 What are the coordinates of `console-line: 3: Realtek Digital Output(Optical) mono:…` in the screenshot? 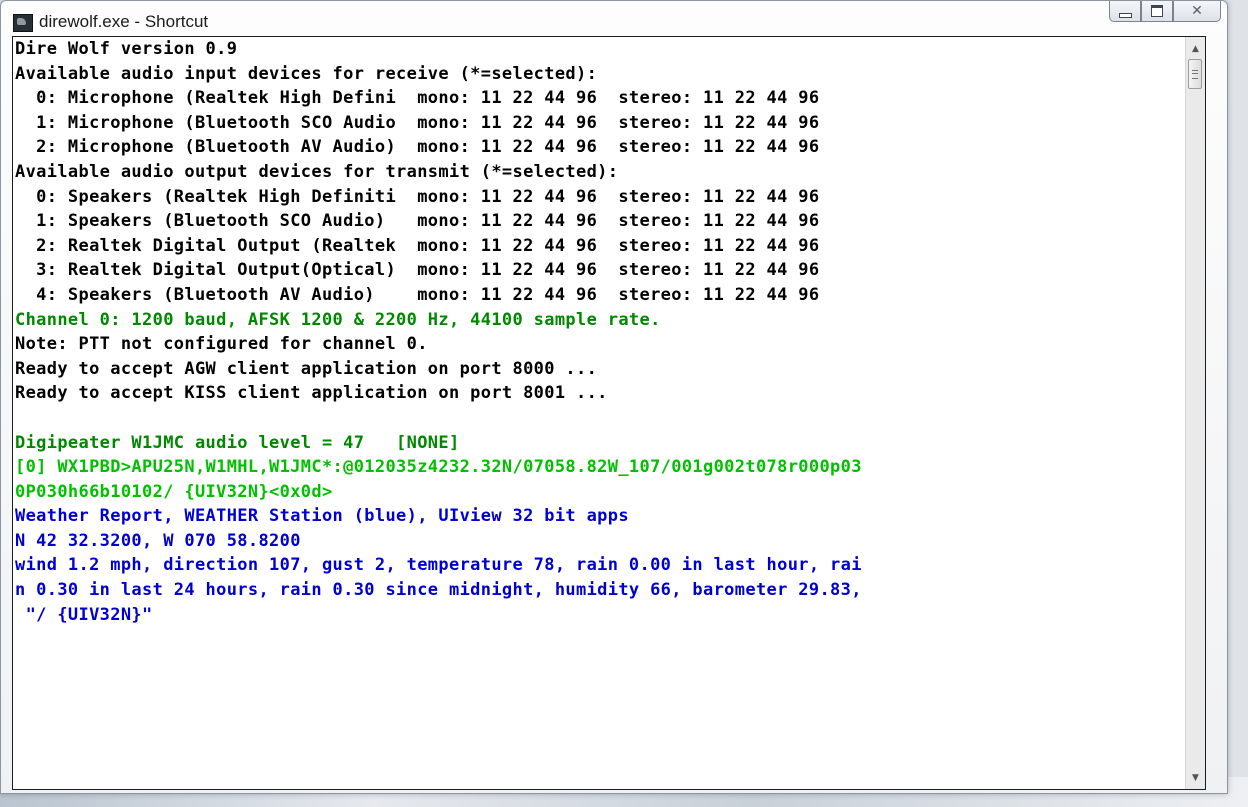 It's located at (417, 270).